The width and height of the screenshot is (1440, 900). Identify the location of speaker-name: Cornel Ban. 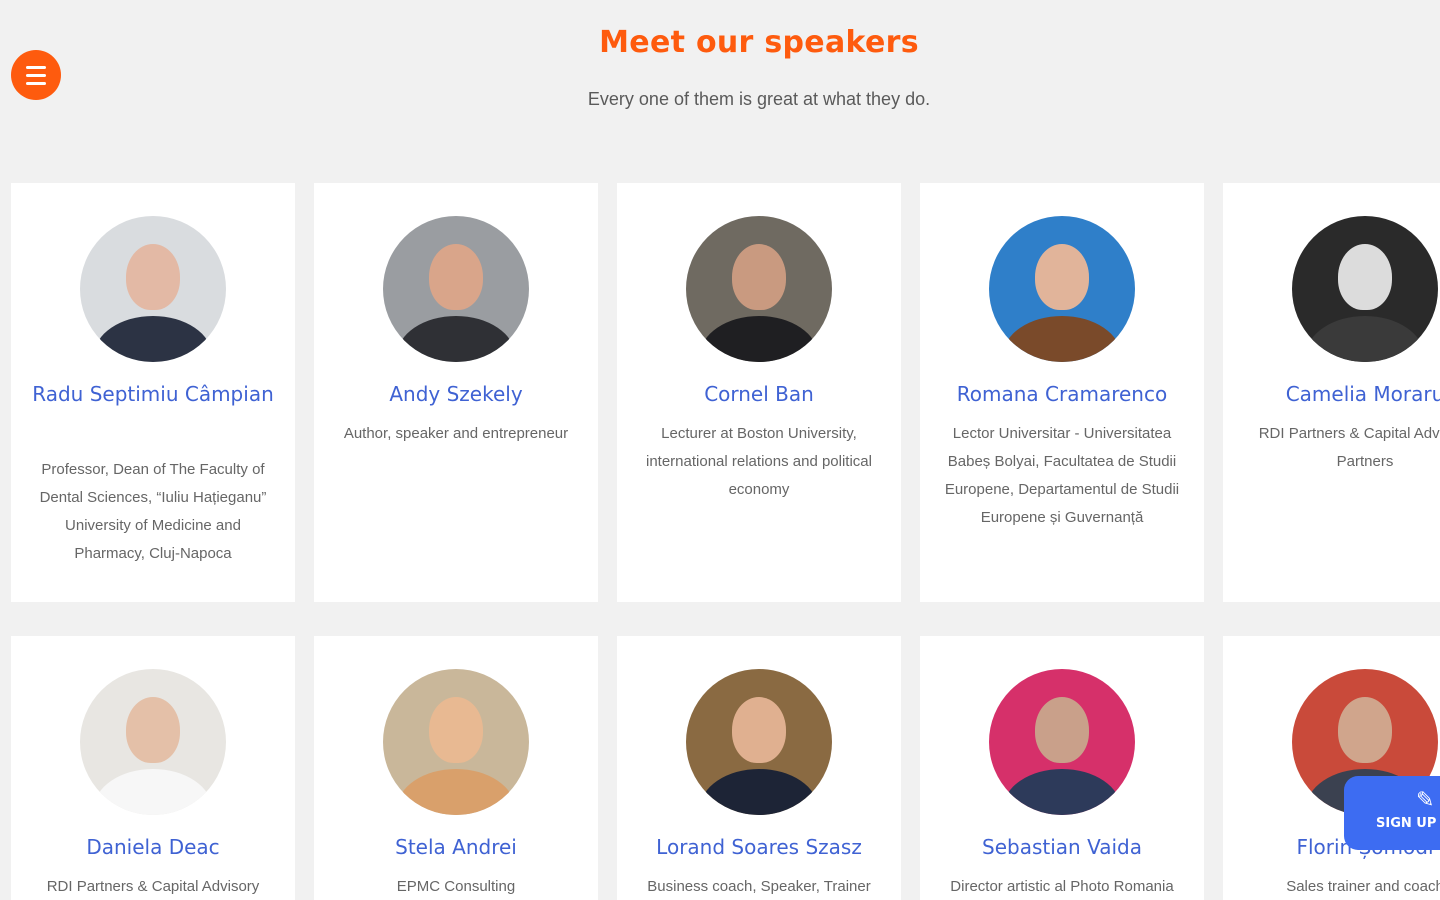
(759, 394).